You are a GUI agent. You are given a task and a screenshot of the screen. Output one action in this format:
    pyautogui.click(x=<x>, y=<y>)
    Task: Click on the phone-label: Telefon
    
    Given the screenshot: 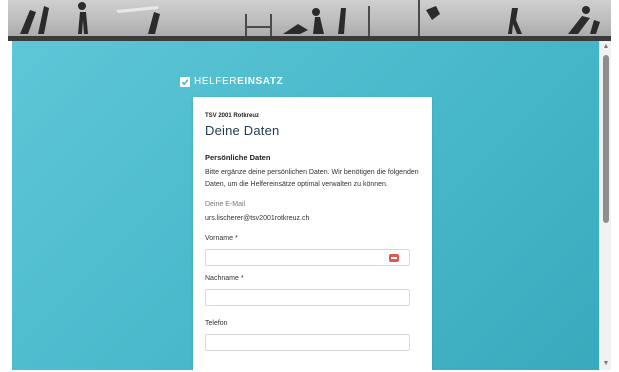 What is the action you would take?
    pyautogui.click(x=312, y=324)
    